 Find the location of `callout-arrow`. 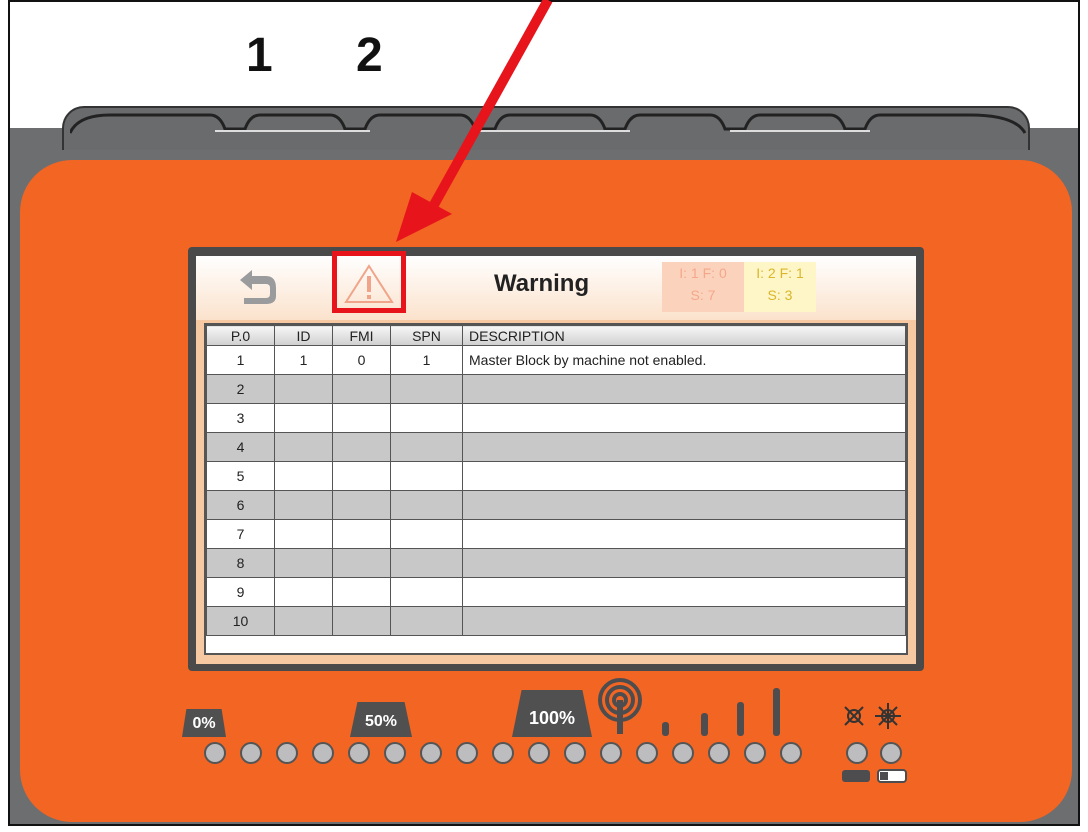

callout-arrow is located at coordinates (474, 121).